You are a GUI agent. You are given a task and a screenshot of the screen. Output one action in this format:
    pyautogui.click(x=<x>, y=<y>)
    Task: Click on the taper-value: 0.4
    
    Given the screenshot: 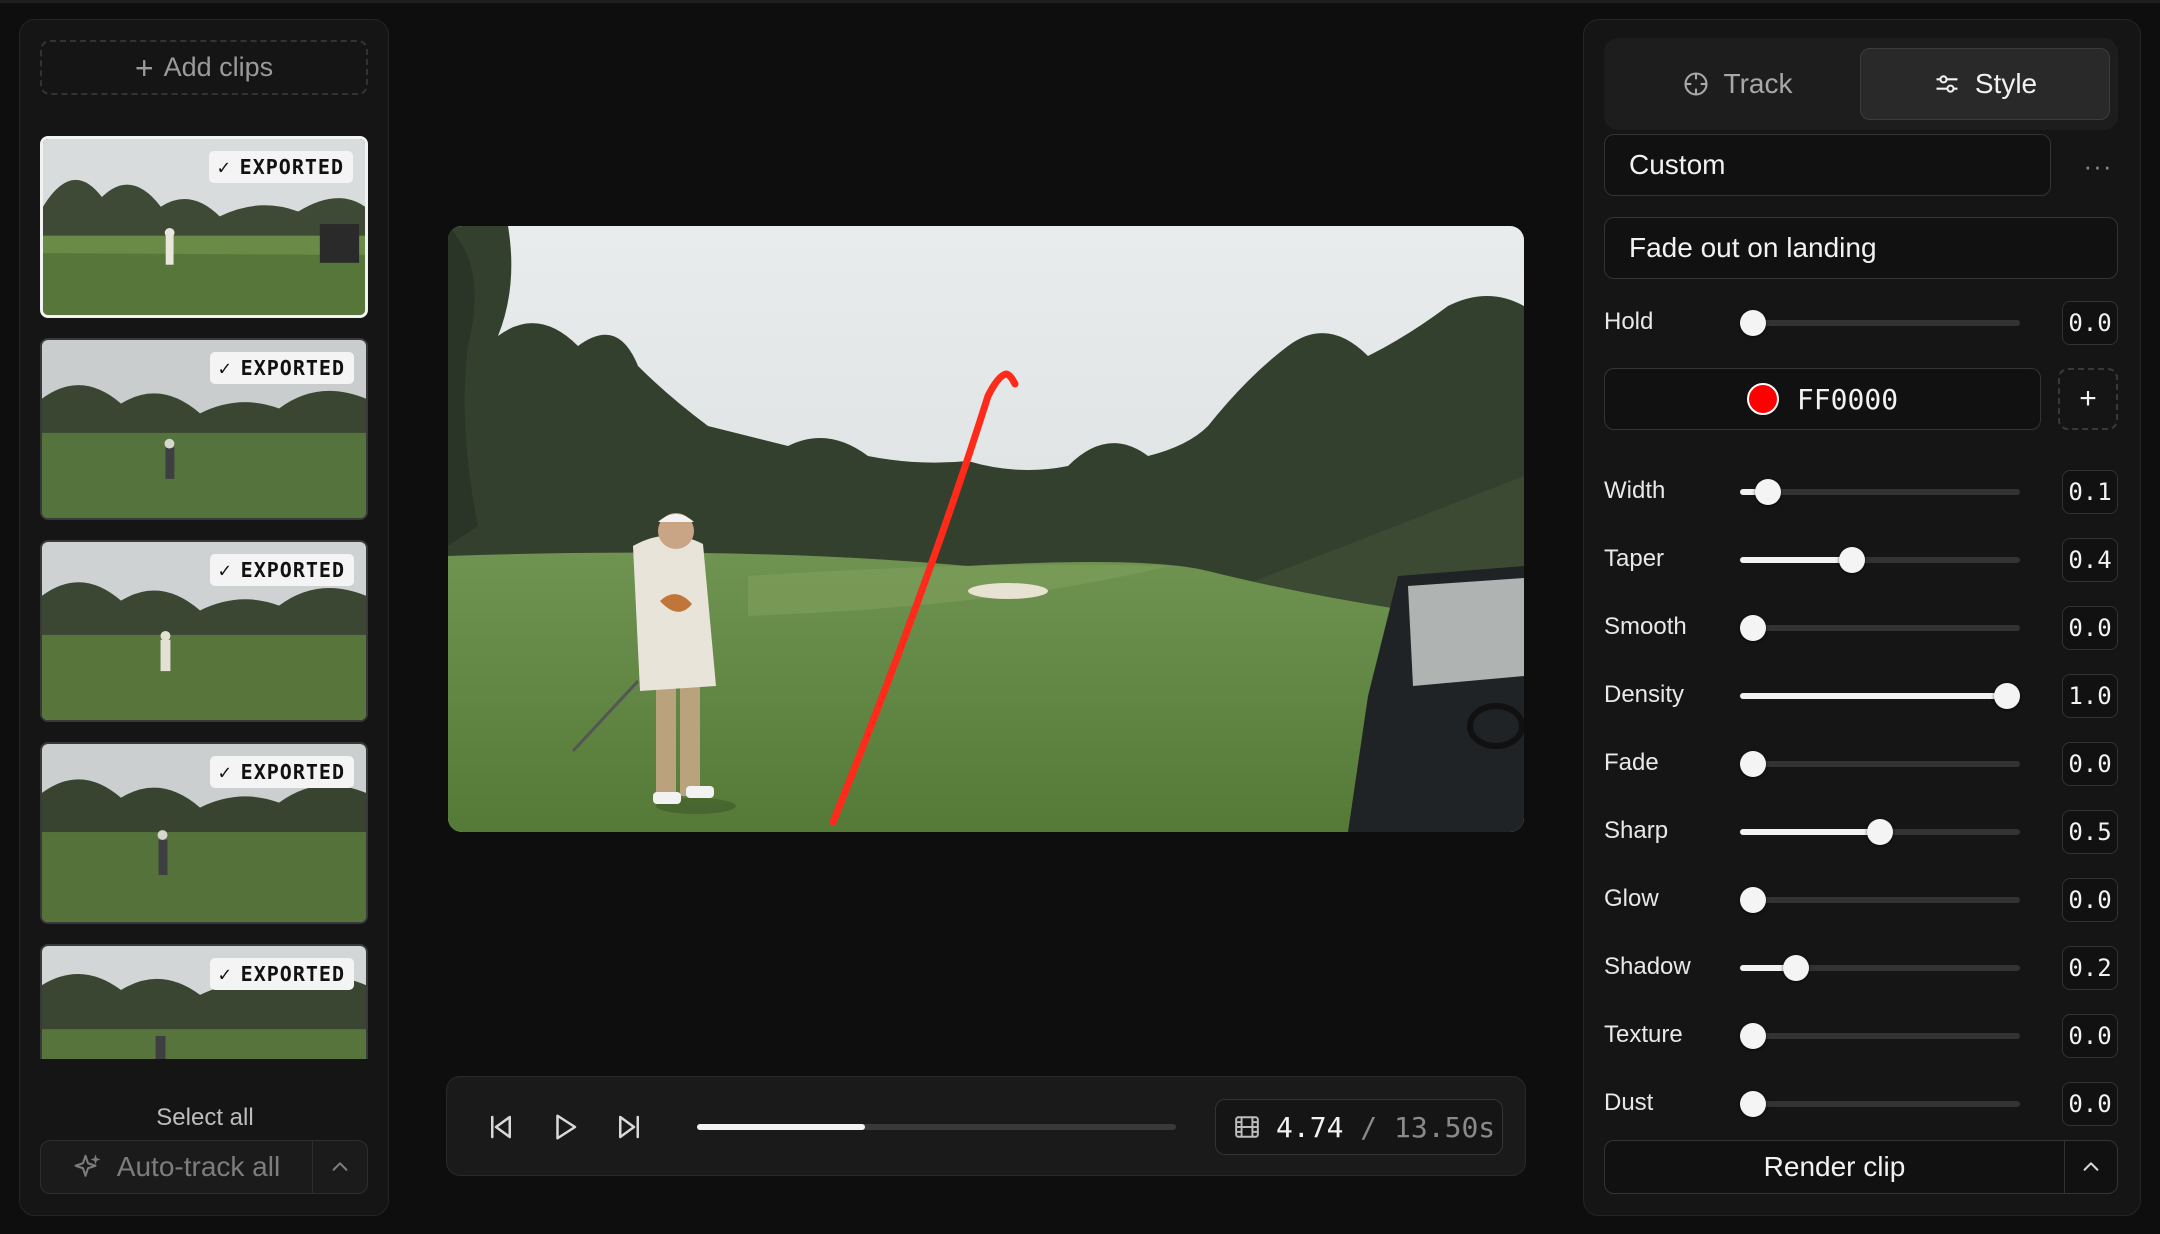 What is the action you would take?
    pyautogui.click(x=2090, y=560)
    